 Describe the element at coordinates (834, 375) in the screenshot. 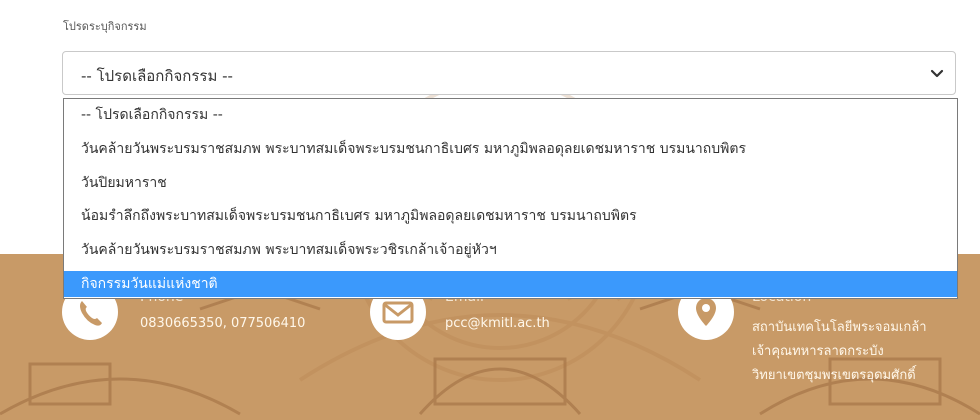

I see `location-line: วิทยาเขตชุมพรเขตรอุดมศักดิ์` at that location.